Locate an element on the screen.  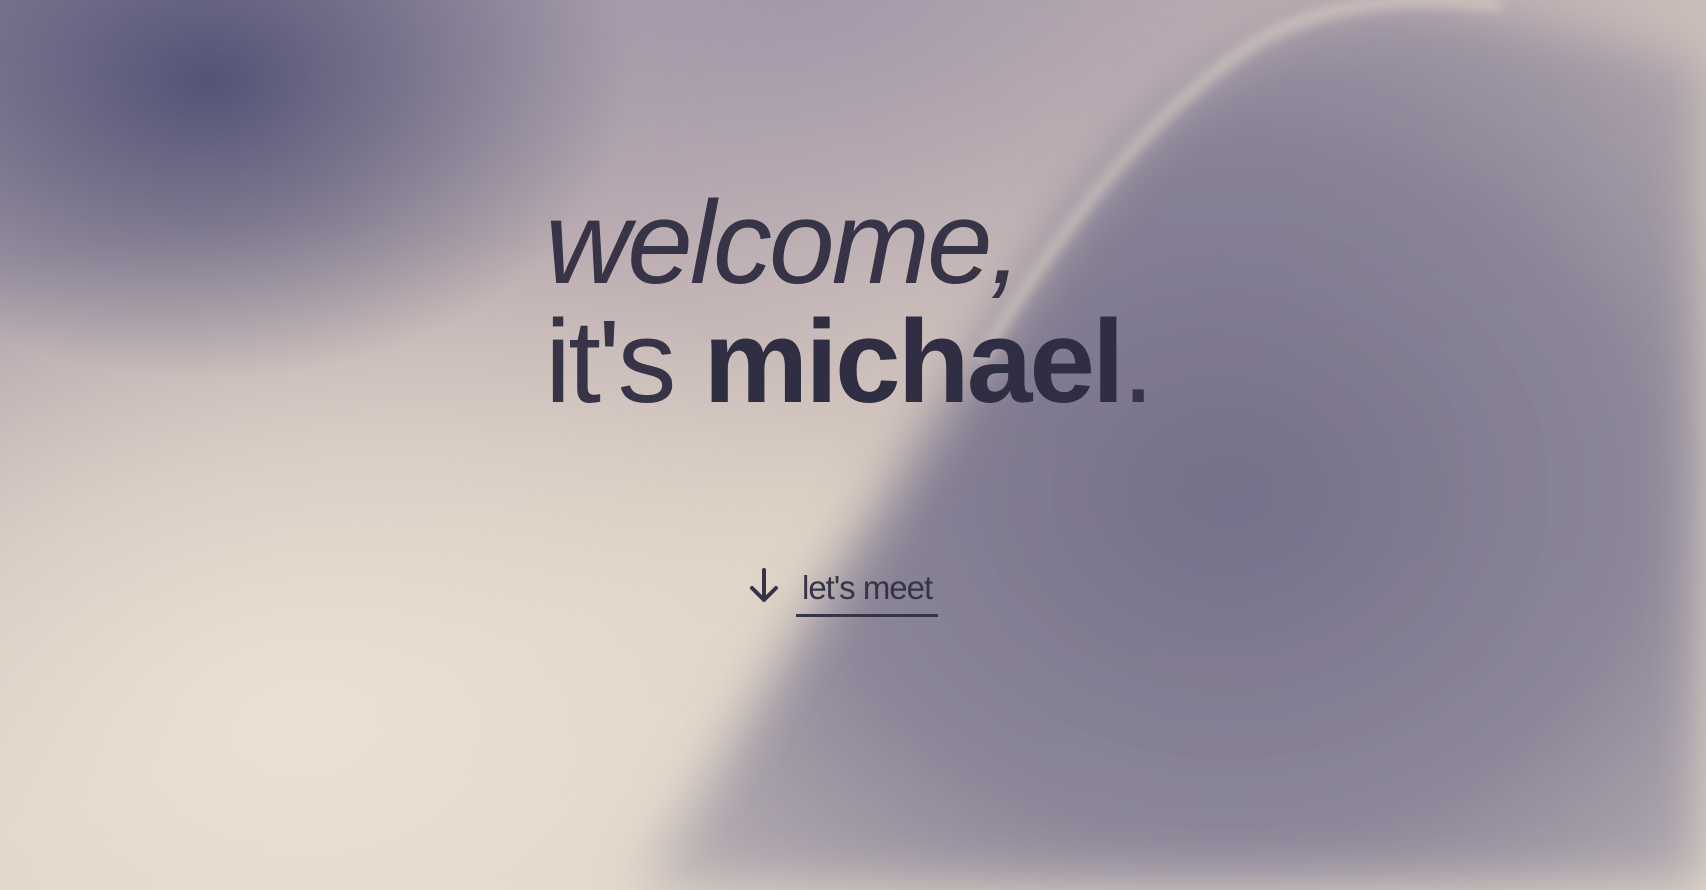
period-text: . is located at coordinates (1138, 362).